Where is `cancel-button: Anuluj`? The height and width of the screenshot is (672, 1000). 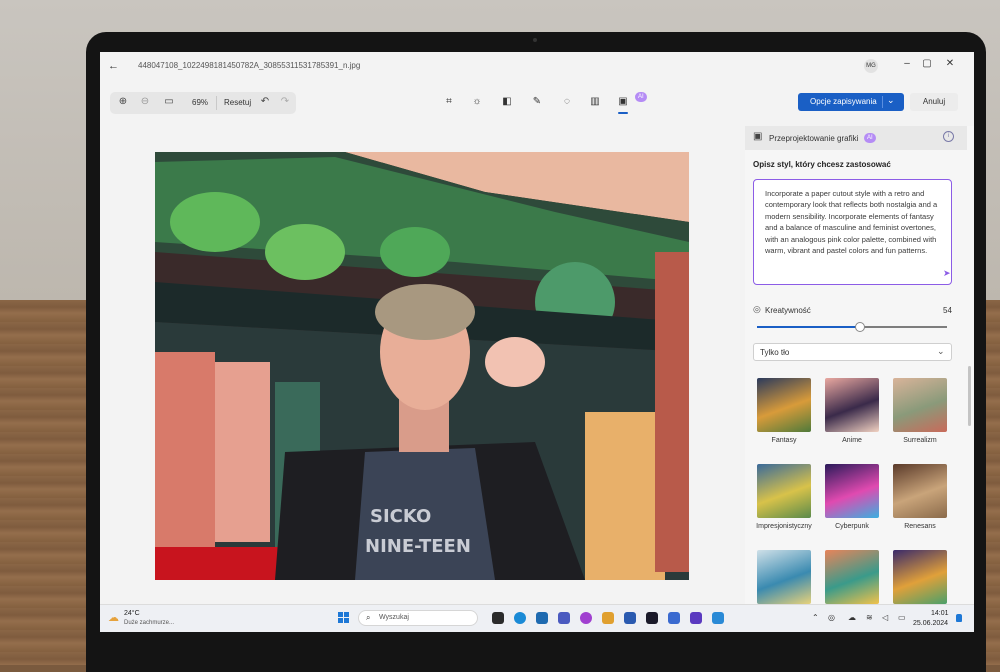
cancel-button: Anuluj is located at coordinates (934, 102).